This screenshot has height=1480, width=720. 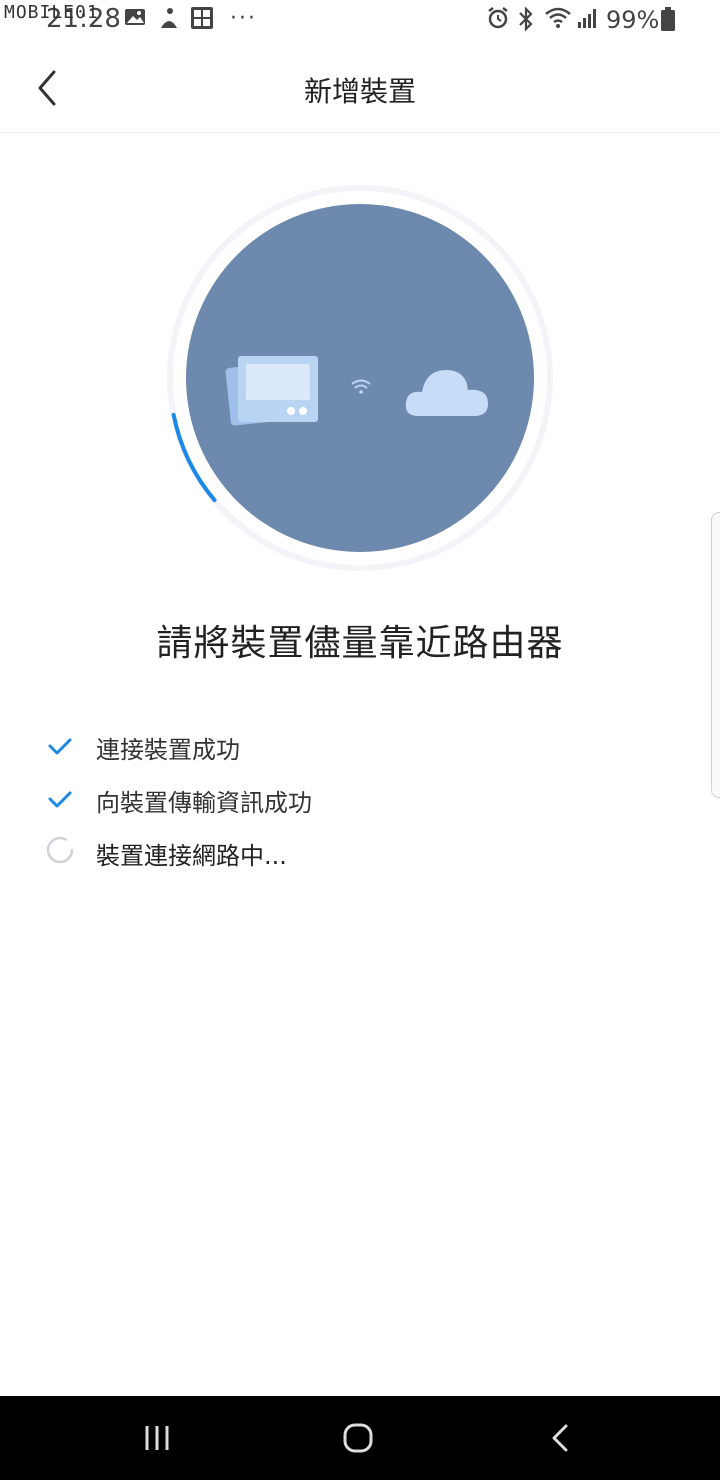 I want to click on device-icon, so click(x=271, y=391).